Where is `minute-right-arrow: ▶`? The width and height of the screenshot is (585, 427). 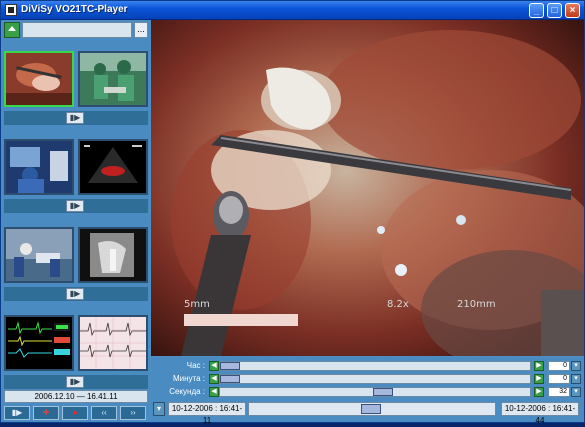 minute-right-arrow: ▶ is located at coordinates (539, 379).